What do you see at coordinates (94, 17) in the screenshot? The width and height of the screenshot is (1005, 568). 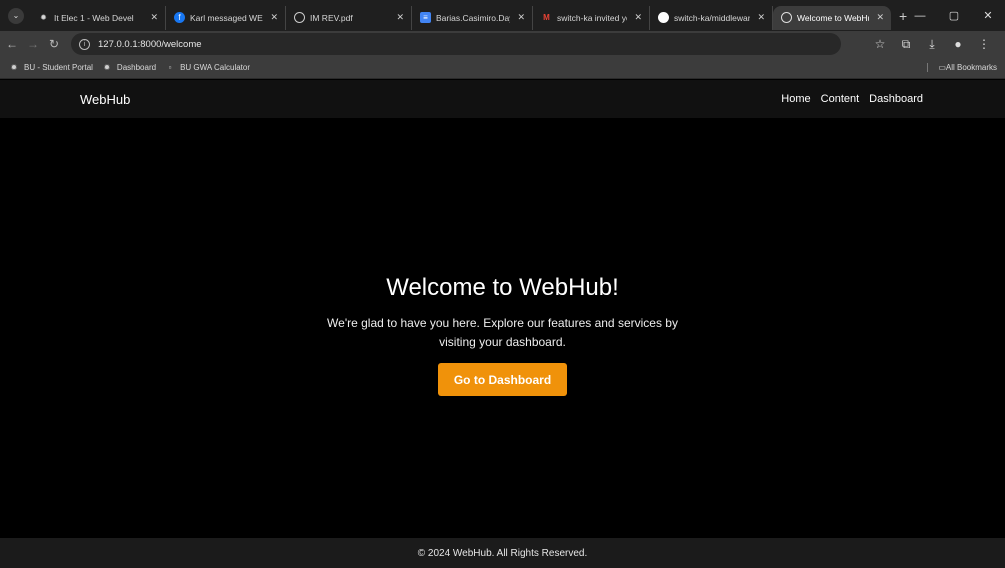 I see `tab-title: It Elec 1 - Web Devel` at bounding box center [94, 17].